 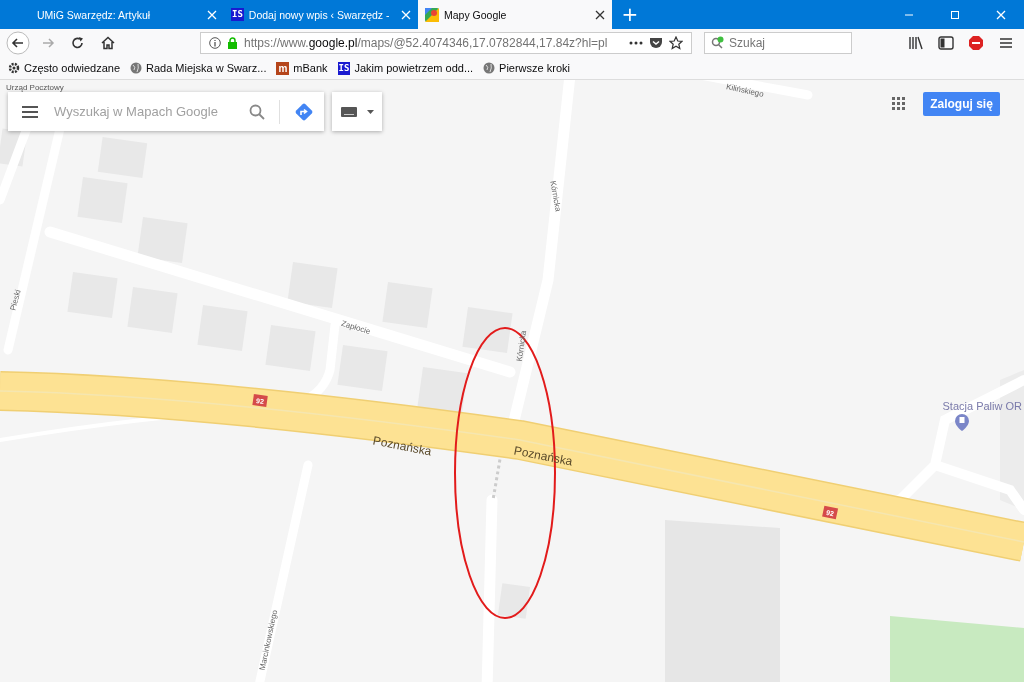 I want to click on street-label: Kilińskiego, so click(x=745, y=90).